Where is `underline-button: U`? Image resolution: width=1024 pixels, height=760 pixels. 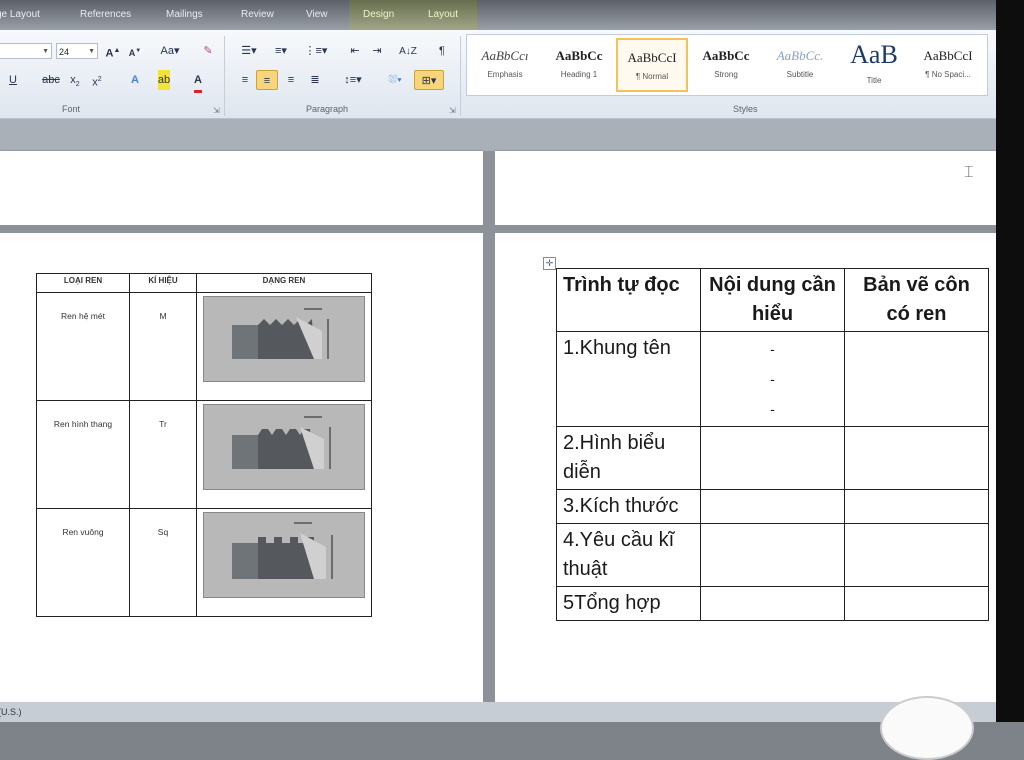
underline-button: U is located at coordinates (13, 80).